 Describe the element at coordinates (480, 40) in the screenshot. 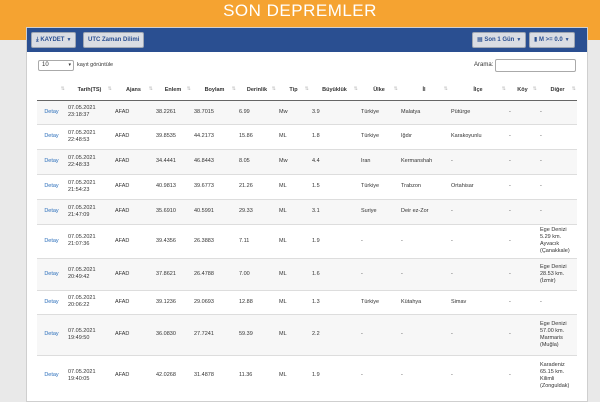

I see `calendar-icon: ▦` at that location.